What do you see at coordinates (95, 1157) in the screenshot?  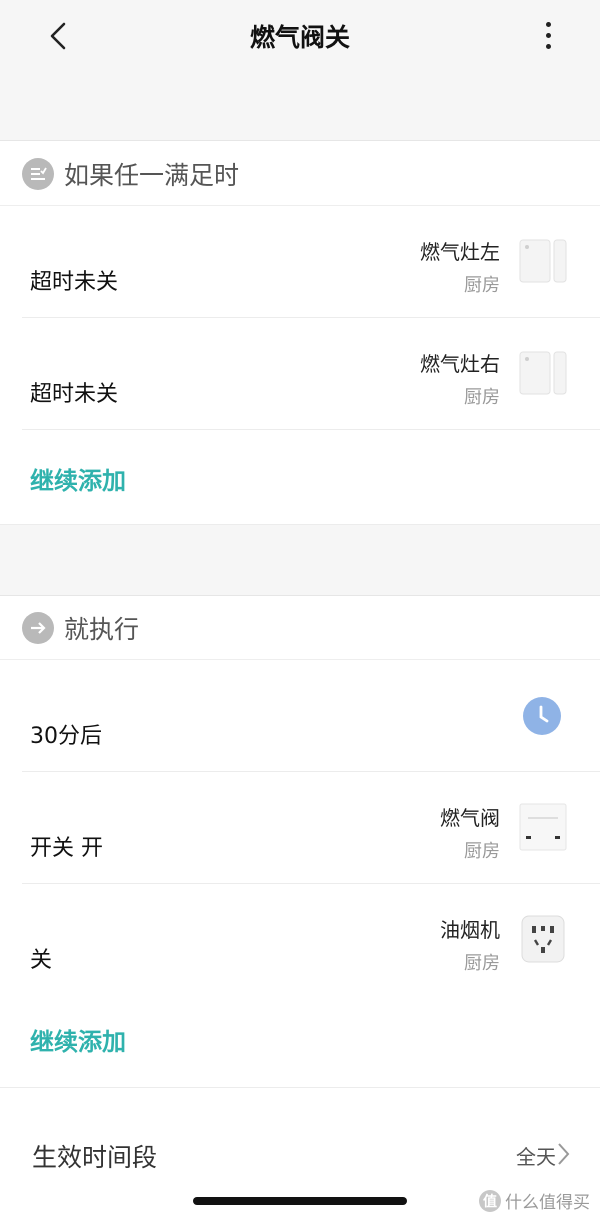 I see `schedule-label: 生效时间段` at bounding box center [95, 1157].